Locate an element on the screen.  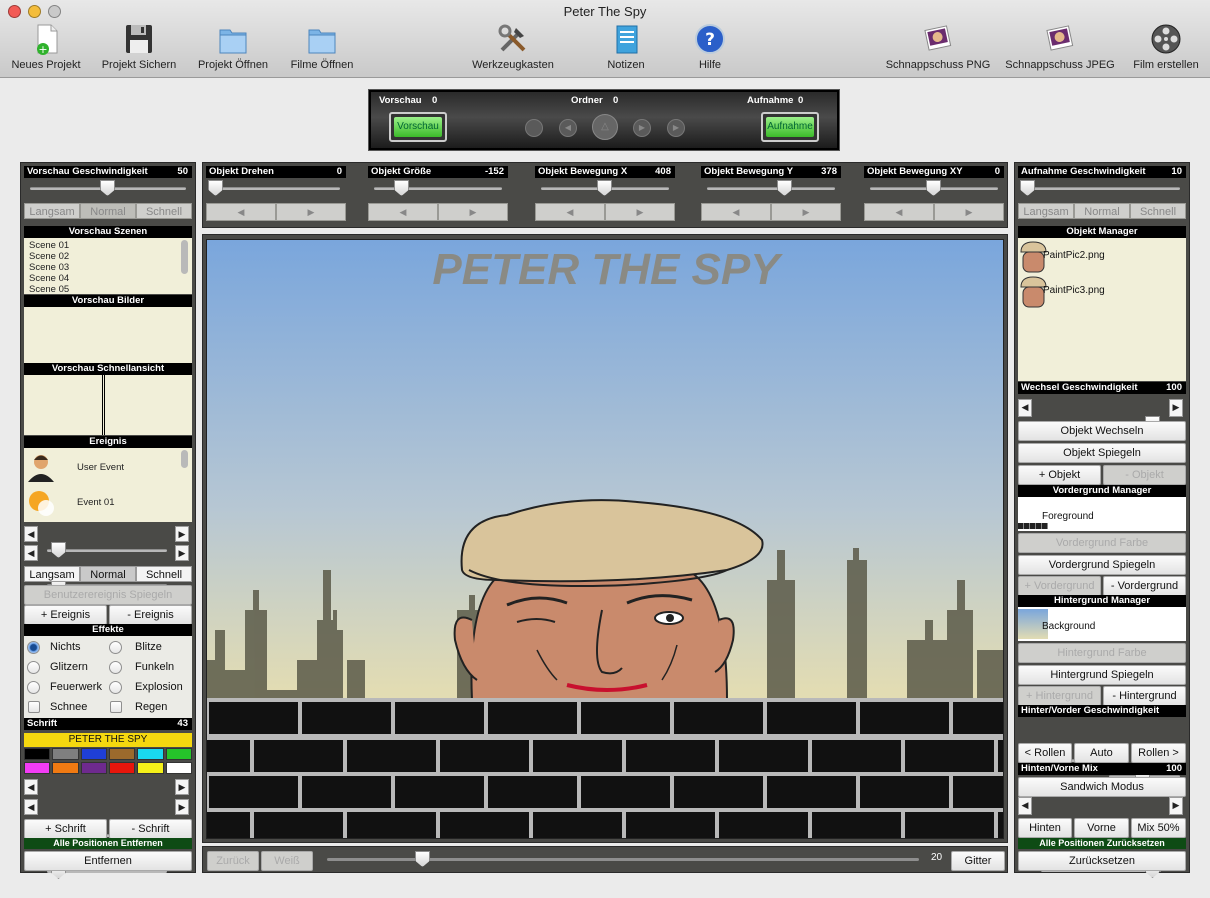
mix-right-arrow: ▶ is located at coordinates (1176, 806).